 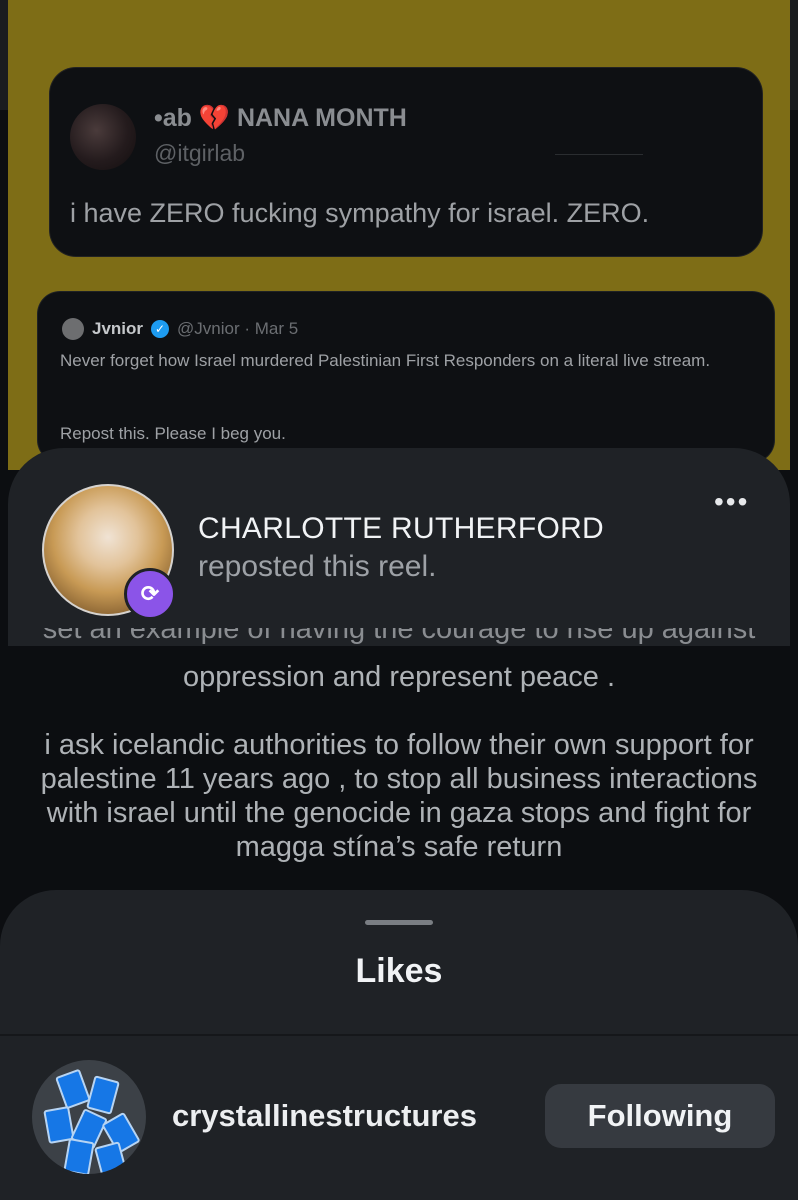 I want to click on more-horizontal-icon: •••, so click(x=731, y=502).